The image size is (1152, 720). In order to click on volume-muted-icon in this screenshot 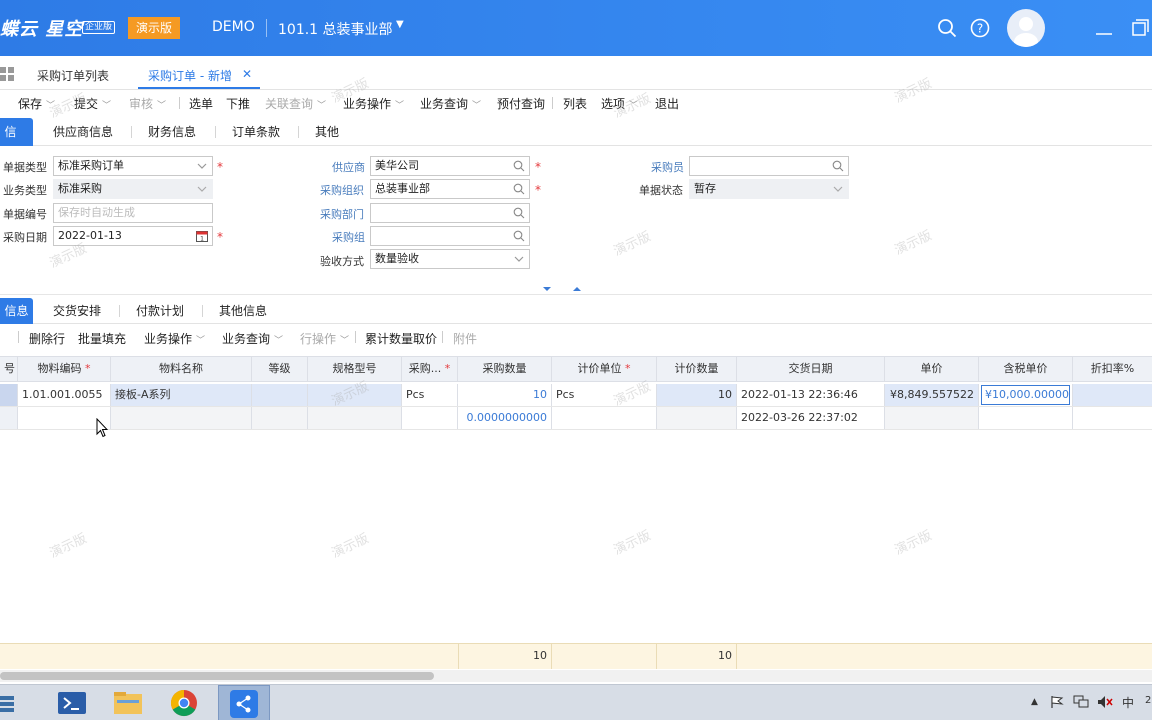, I will do `click(1105, 702)`.